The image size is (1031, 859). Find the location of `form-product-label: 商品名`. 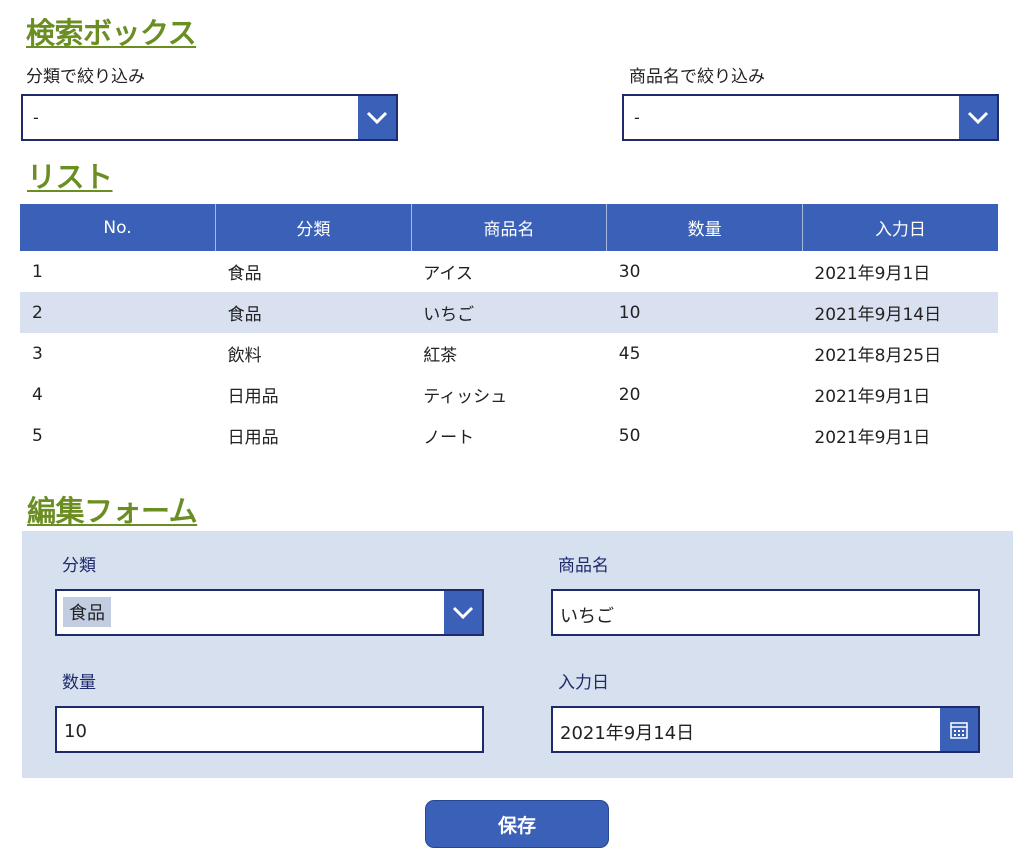

form-product-label: 商品名 is located at coordinates (583, 566).